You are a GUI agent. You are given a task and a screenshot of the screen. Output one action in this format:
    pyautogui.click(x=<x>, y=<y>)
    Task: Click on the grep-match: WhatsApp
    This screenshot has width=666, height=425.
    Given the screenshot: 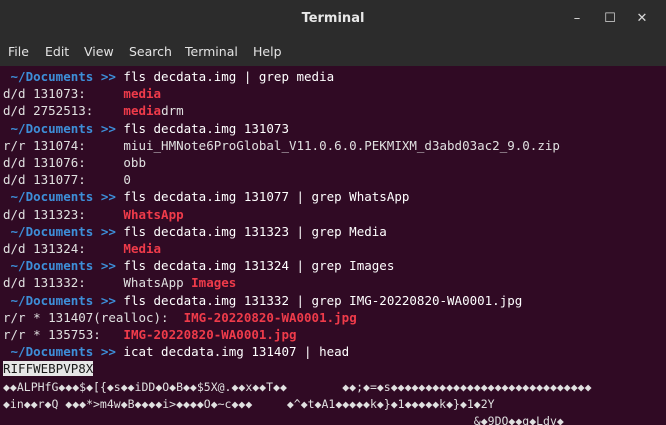 What is the action you would take?
    pyautogui.click(x=153, y=214)
    